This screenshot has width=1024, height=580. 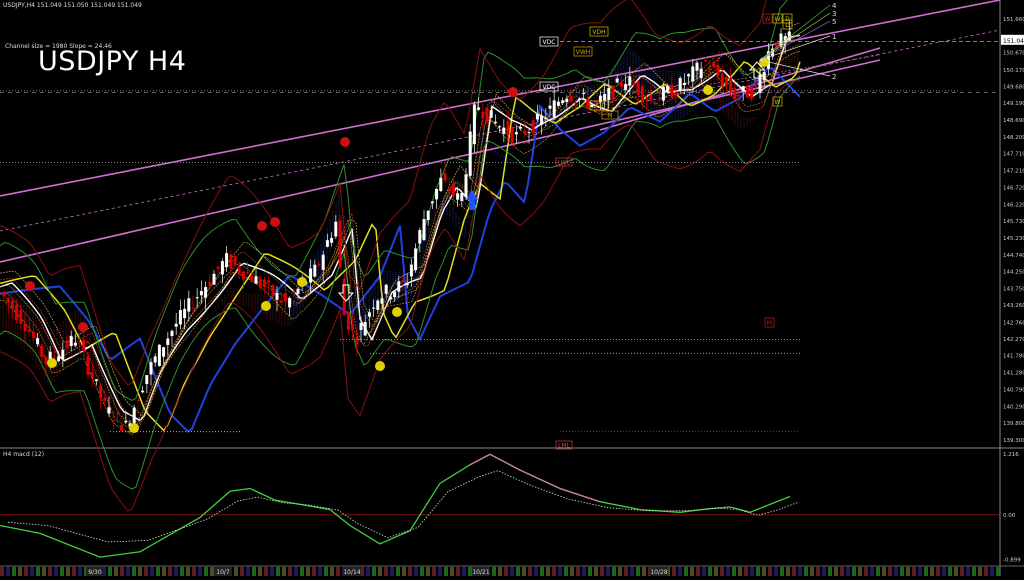 I want to click on price-tick-label: 139.800, so click(x=1013, y=424).